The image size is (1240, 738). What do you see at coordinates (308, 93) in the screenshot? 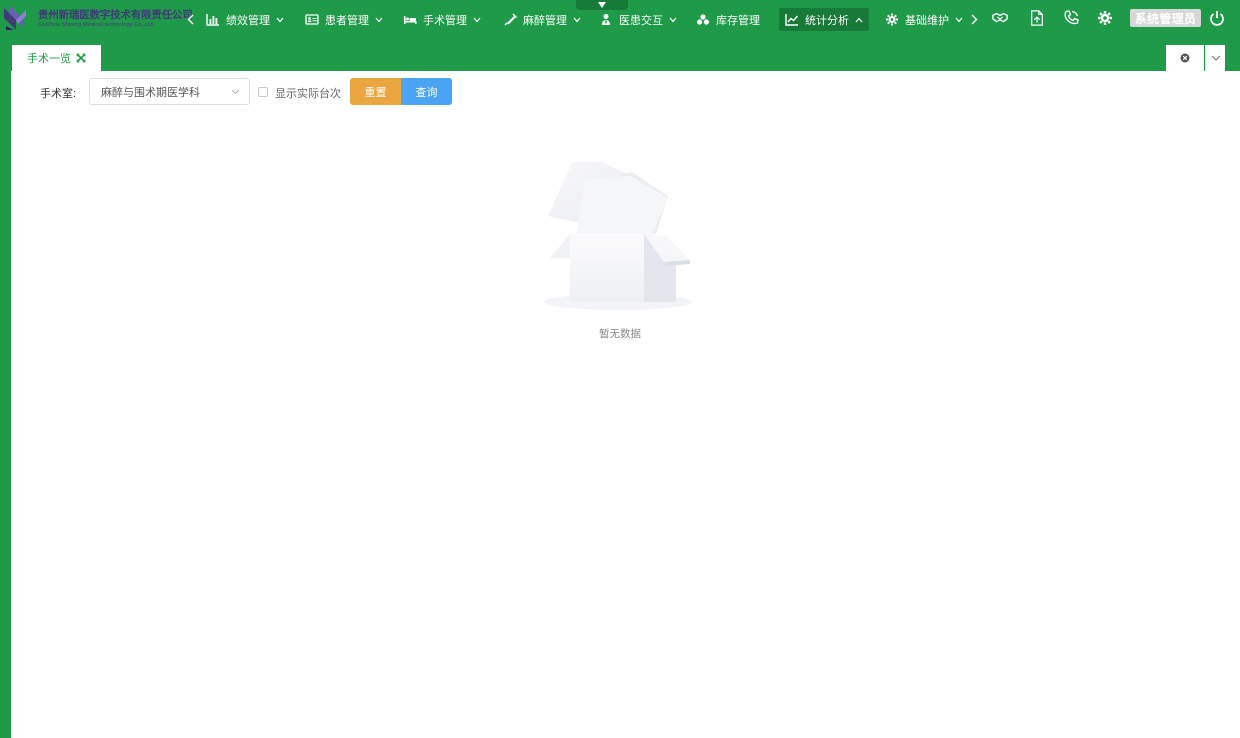
I see `show-actual-count-label: 显示实际台次` at bounding box center [308, 93].